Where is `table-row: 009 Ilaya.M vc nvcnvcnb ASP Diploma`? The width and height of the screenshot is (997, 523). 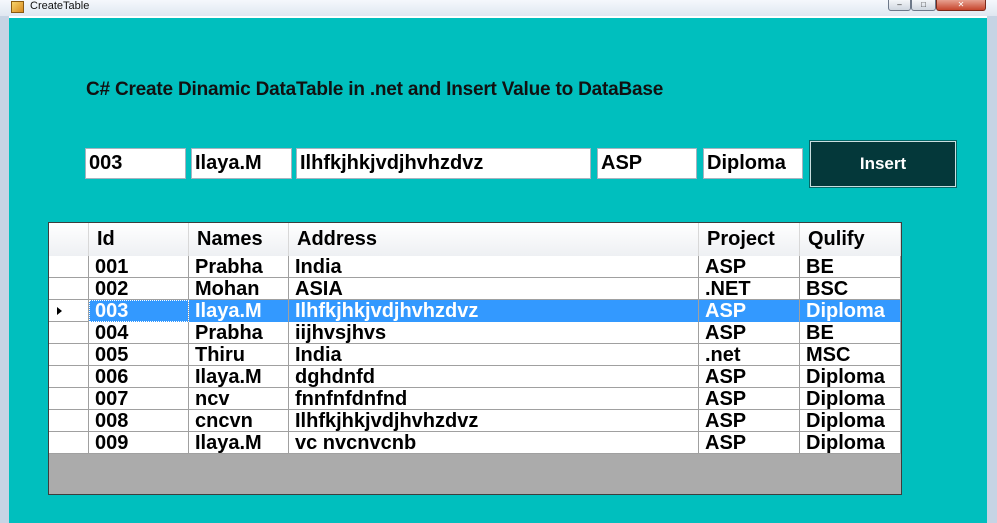 table-row: 009 Ilaya.M vc nvcnvcnb ASP Diploma is located at coordinates (475, 443).